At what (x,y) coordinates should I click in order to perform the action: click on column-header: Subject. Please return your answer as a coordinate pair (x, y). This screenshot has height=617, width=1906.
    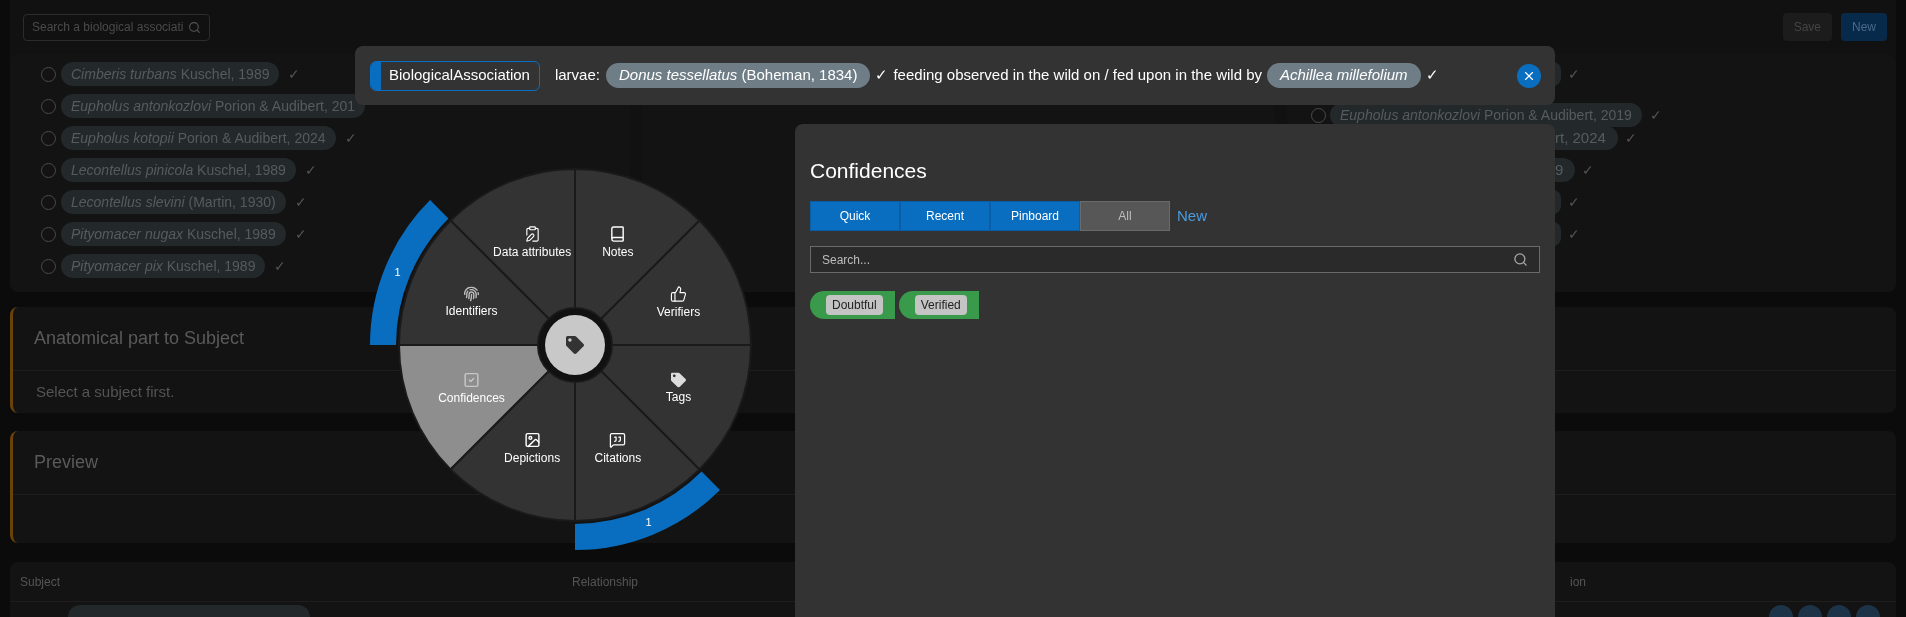
    Looking at the image, I should click on (41, 582).